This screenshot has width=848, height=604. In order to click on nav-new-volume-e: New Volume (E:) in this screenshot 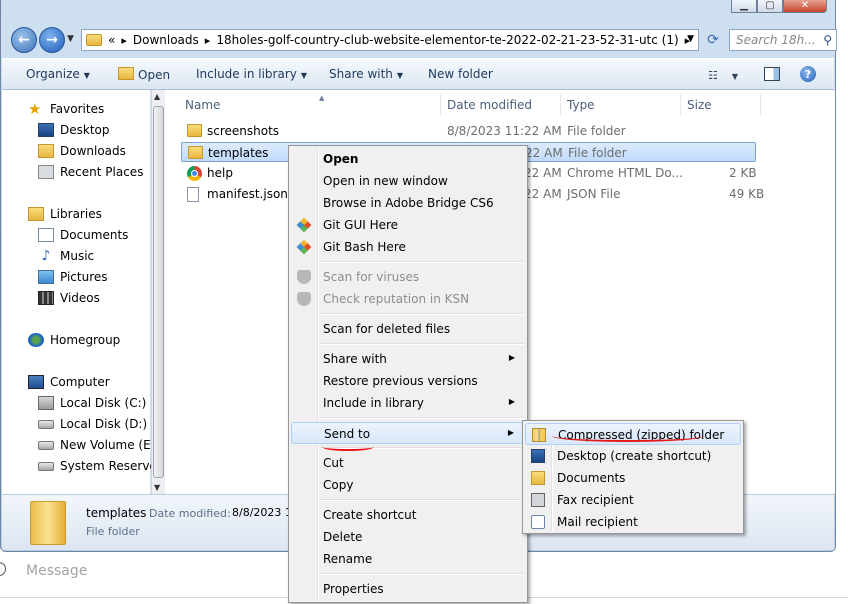, I will do `click(98, 445)`.